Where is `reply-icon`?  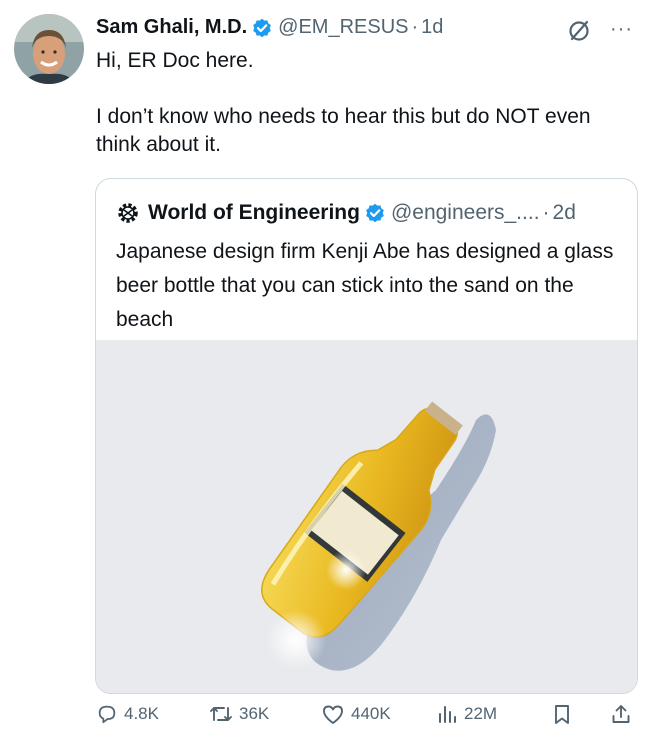 reply-icon is located at coordinates (107, 714).